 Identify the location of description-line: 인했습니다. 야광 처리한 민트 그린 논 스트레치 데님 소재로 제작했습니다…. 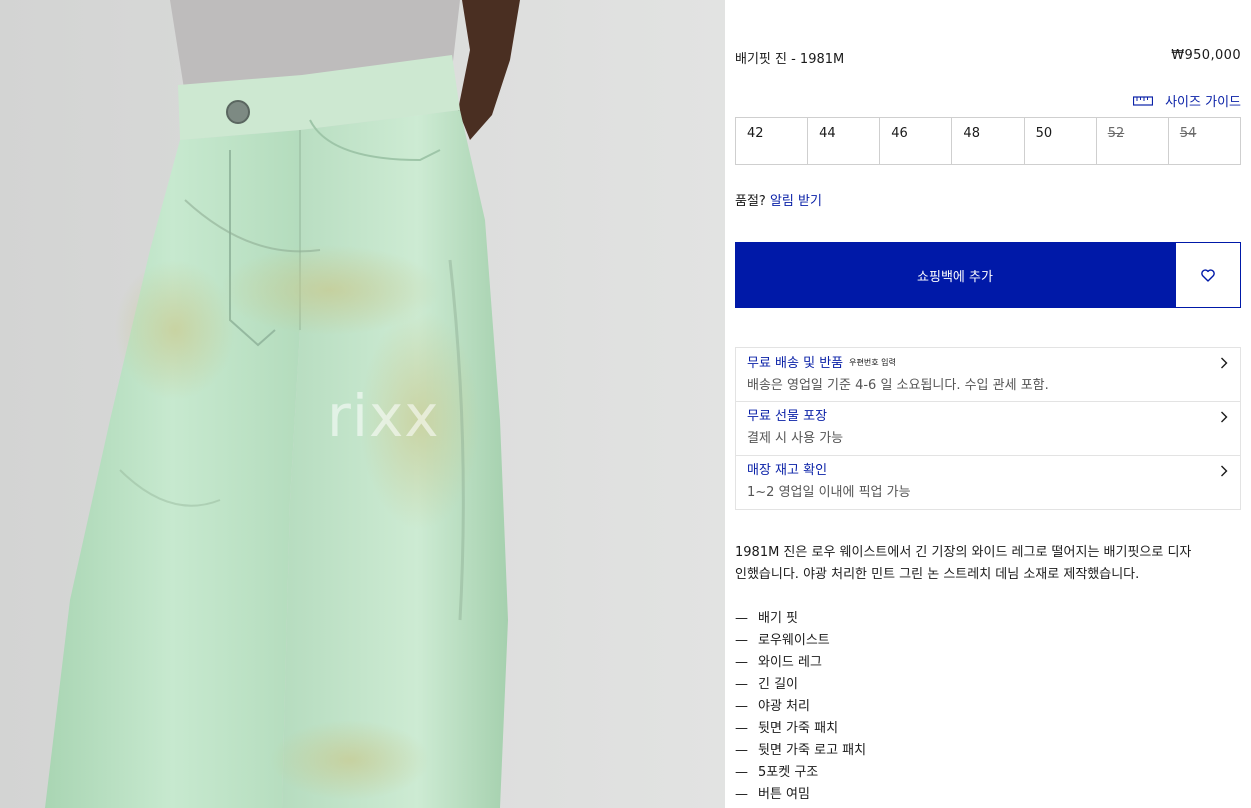
(937, 574).